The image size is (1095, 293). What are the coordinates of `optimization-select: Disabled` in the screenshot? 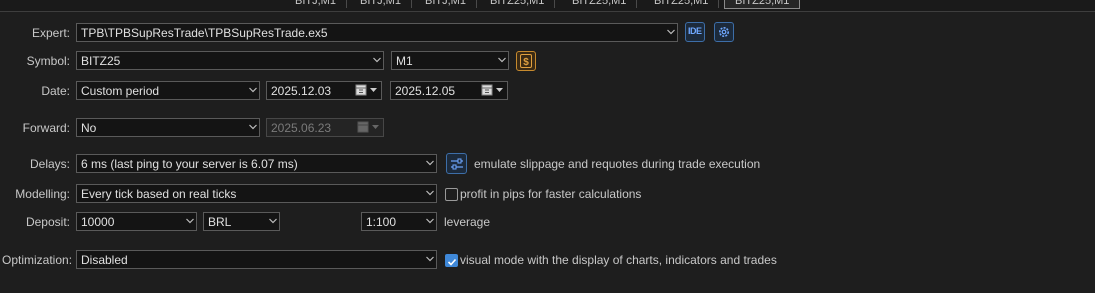 It's located at (256, 259).